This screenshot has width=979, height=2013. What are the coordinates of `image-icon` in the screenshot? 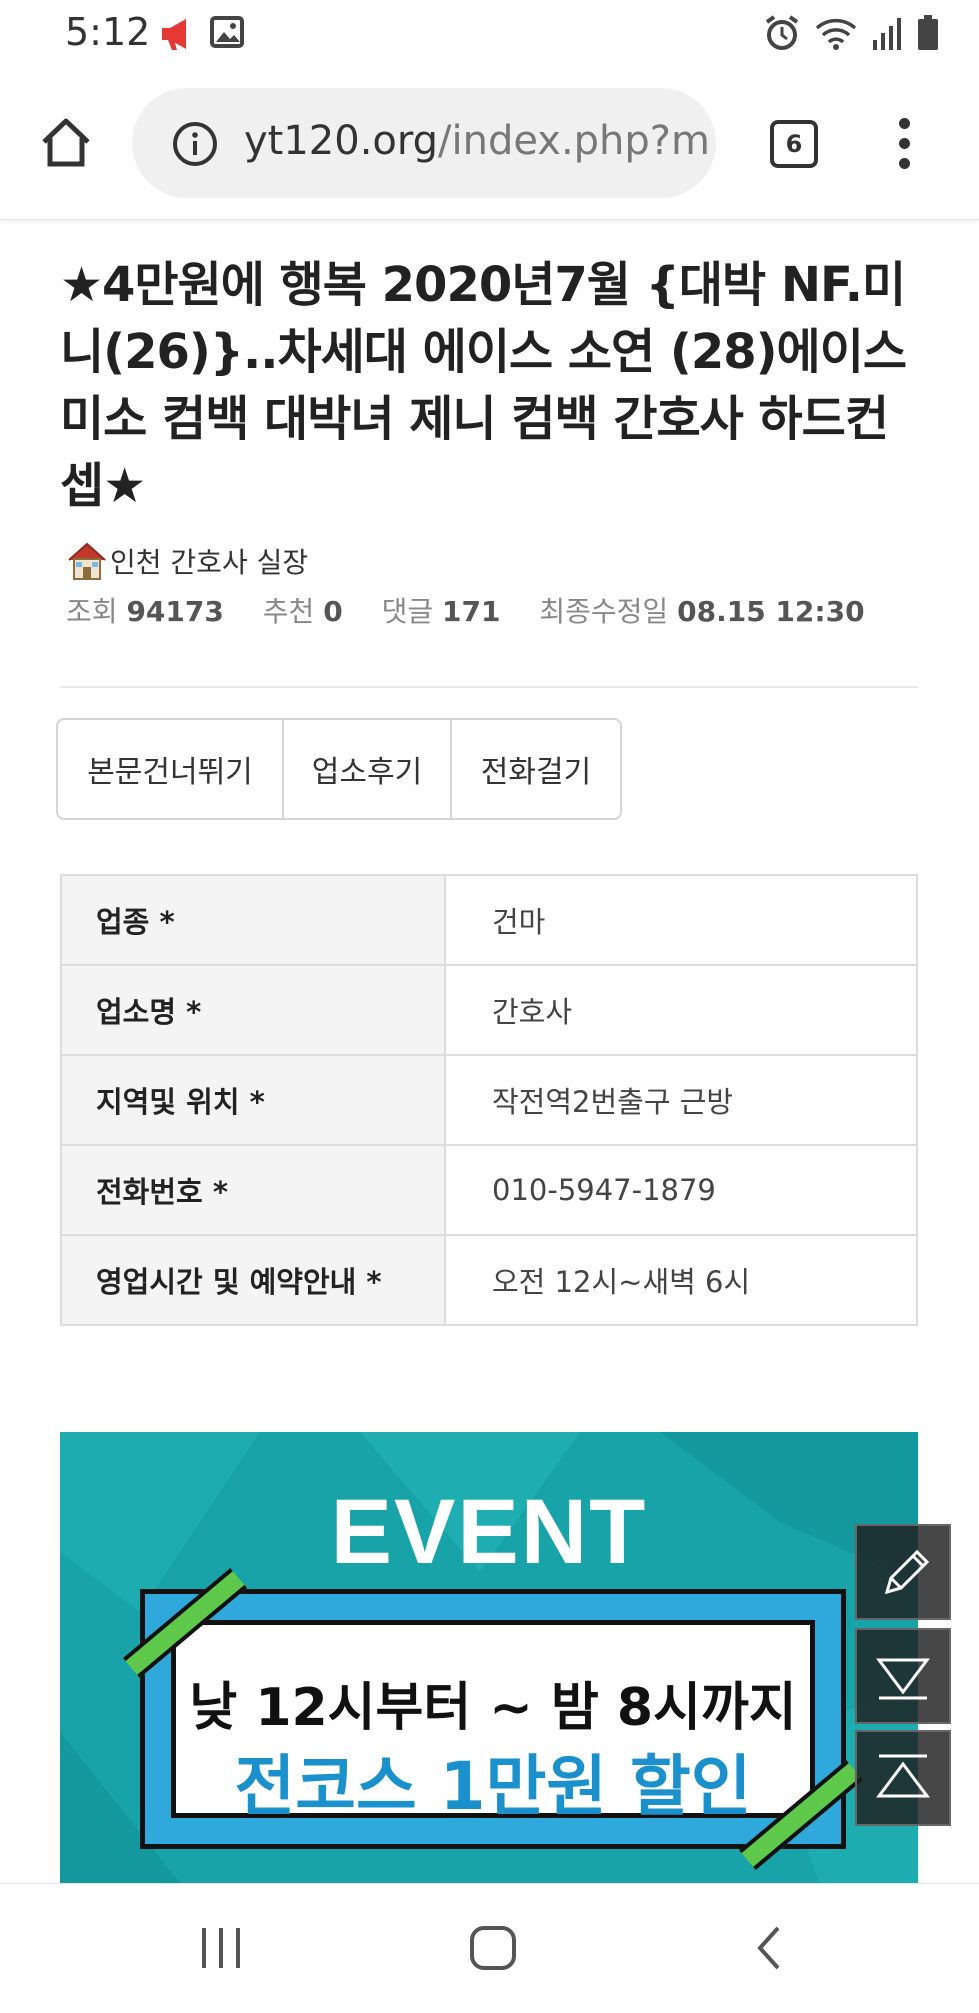 It's located at (227, 32).